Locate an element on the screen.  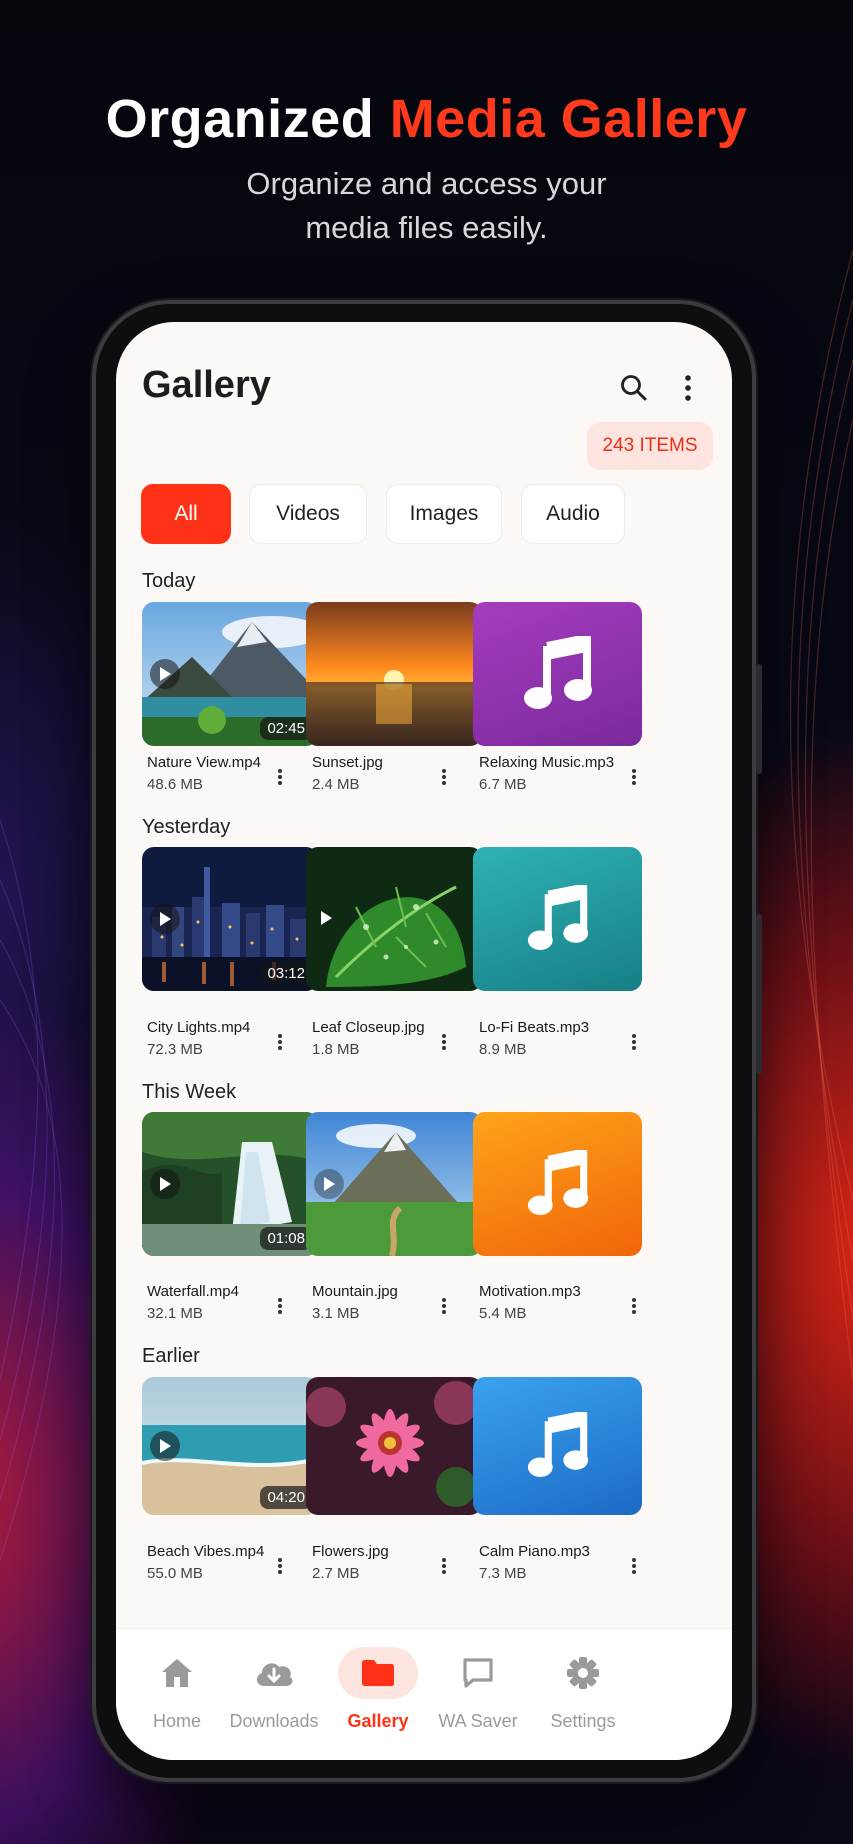
thumbnail-waterfall: 01:08 is located at coordinates (230, 1184).